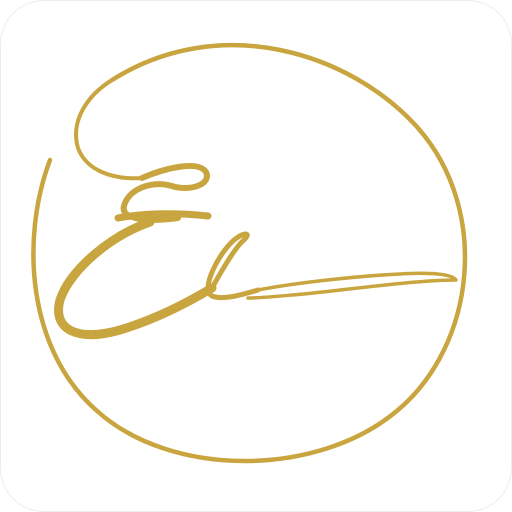 This screenshot has height=512, width=512. I want to click on letter-e-bottom, so click(135, 278).